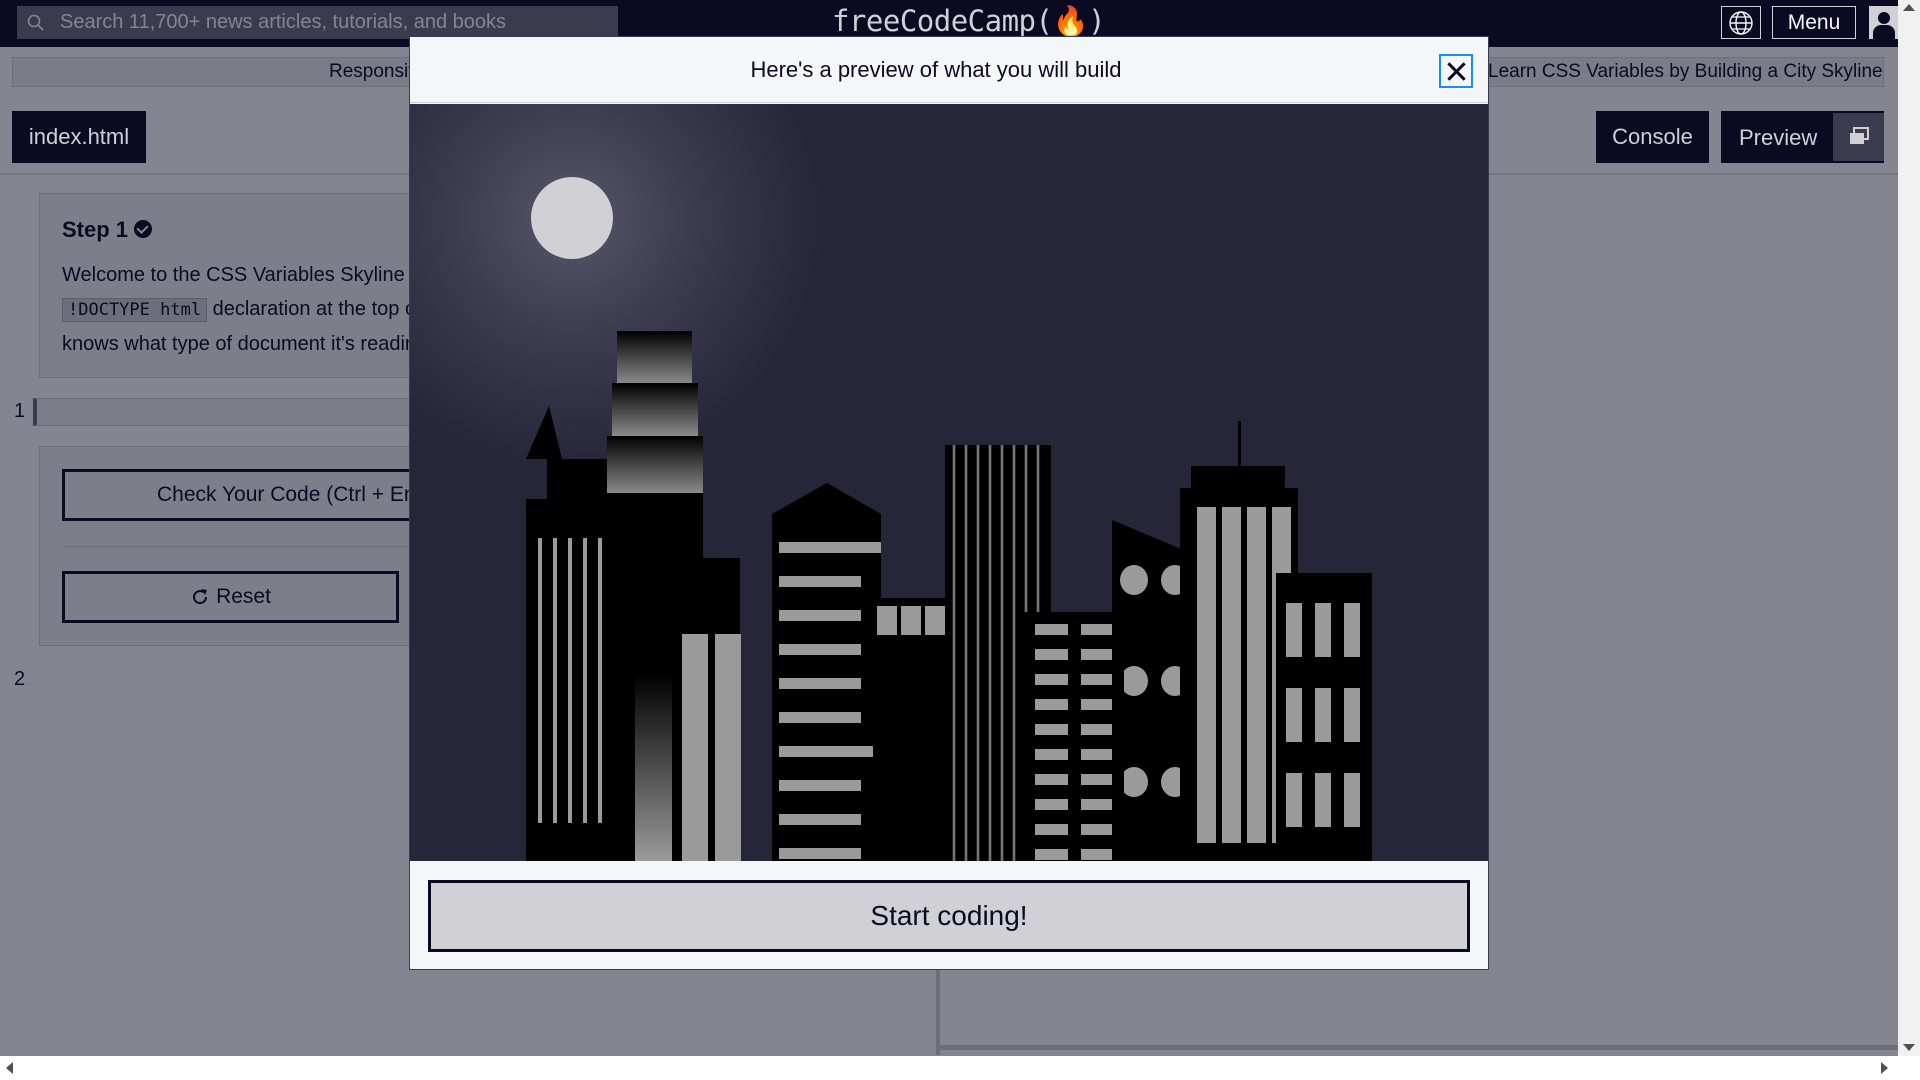  I want to click on step-title: Step 1, so click(107, 230).